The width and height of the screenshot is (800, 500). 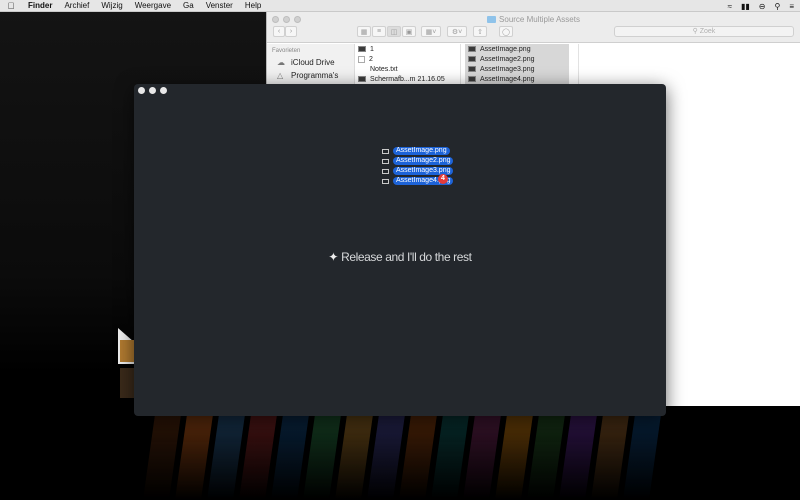 I want to click on window-controls, so click(x=152, y=90).